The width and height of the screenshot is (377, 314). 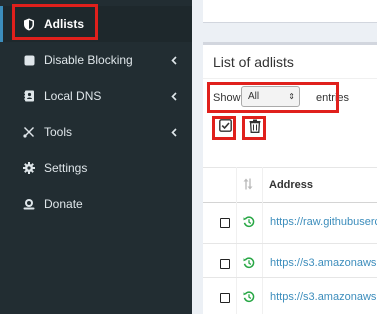 I want to click on table-header: Address, so click(x=290, y=185).